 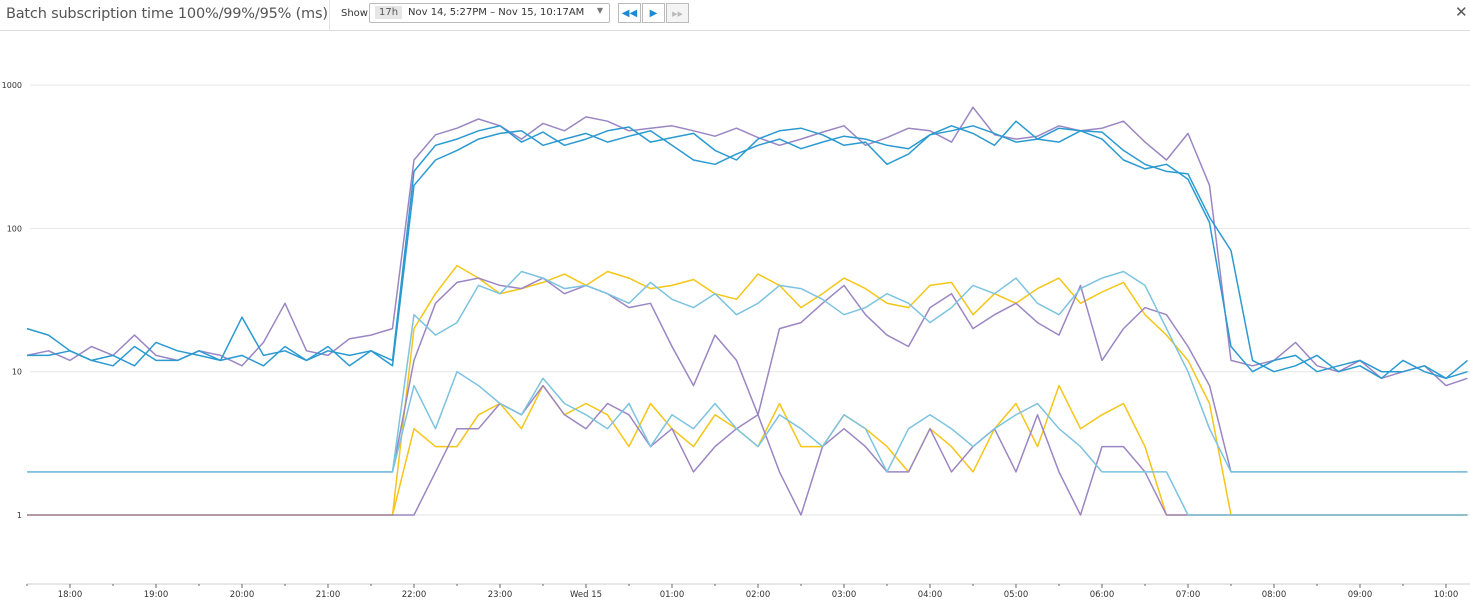 I want to click on x-tick-label: 07:00, so click(x=1188, y=595).